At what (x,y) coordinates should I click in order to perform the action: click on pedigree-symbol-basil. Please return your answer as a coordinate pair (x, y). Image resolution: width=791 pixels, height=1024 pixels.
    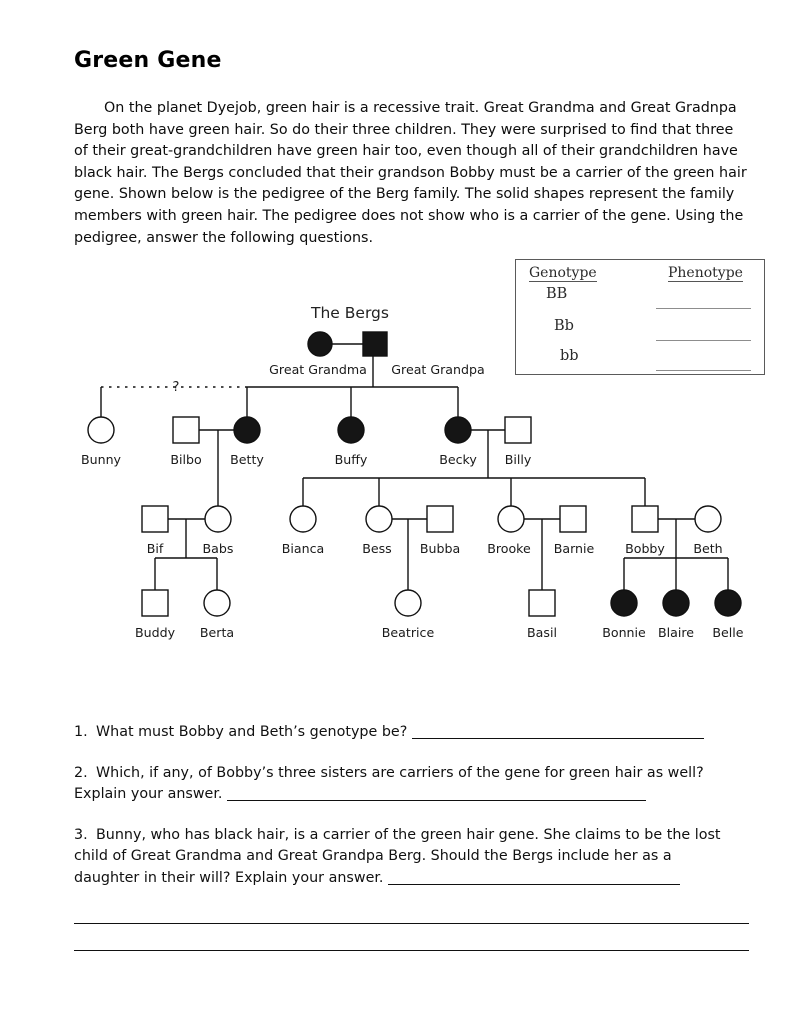
    Looking at the image, I should click on (542, 603).